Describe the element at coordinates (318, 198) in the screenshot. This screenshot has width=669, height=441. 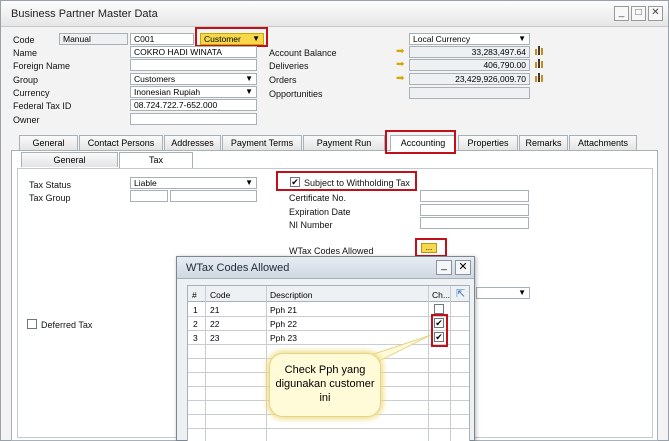
I see `certificate-label: Certificate No.` at that location.